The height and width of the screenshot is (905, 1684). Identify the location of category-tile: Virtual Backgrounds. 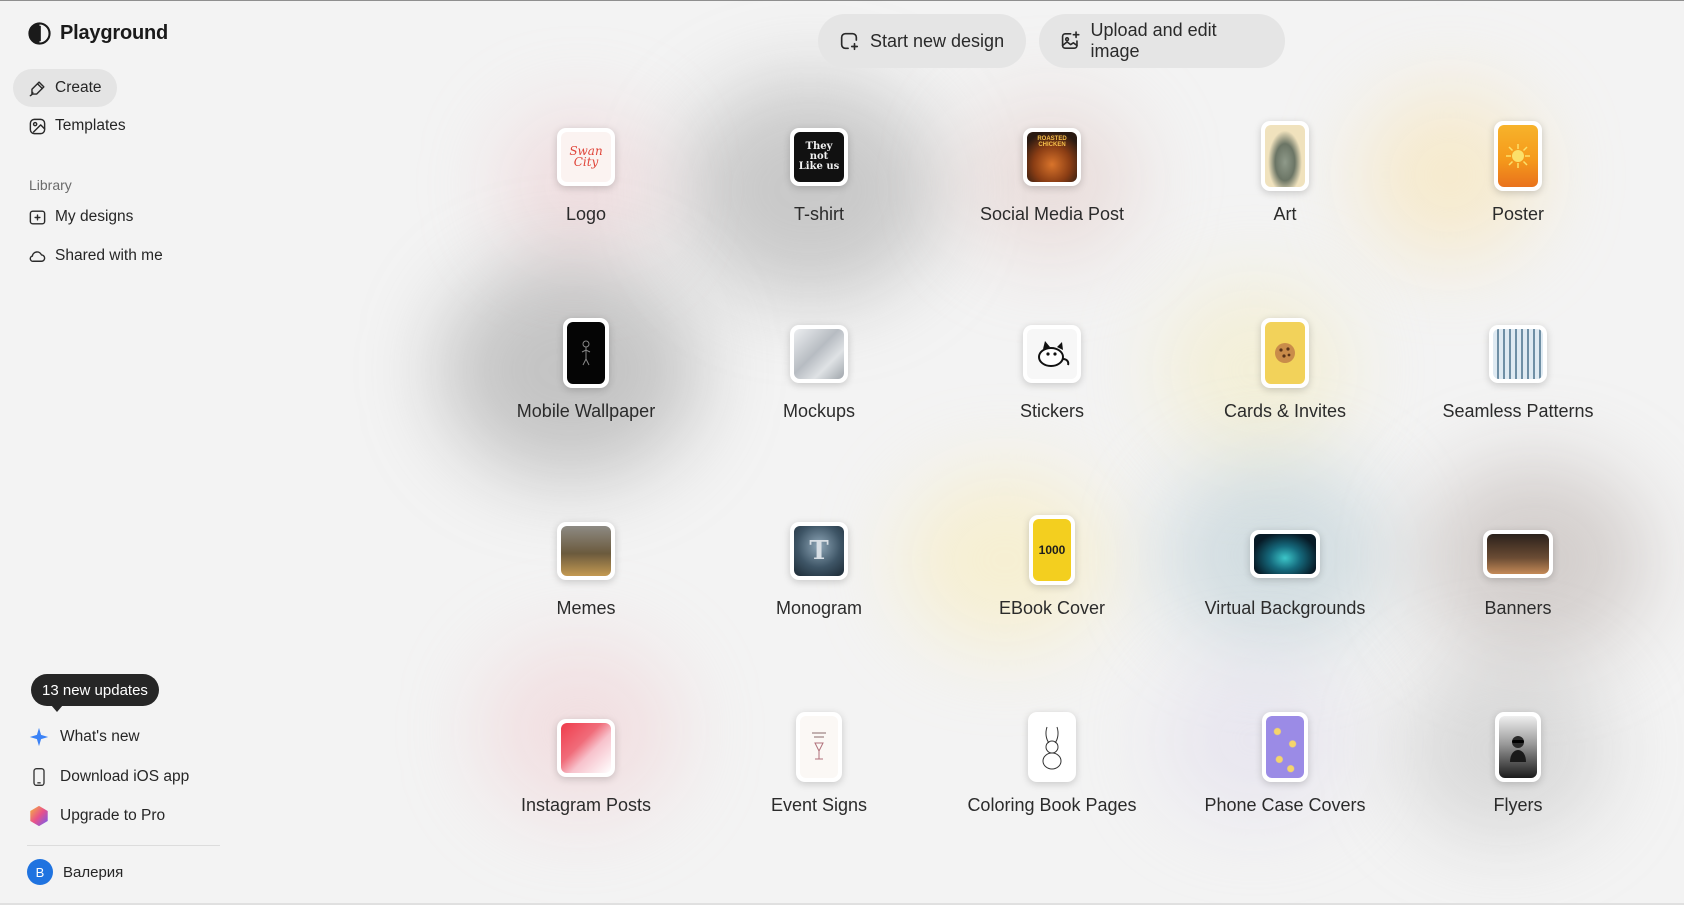
(1285, 581).